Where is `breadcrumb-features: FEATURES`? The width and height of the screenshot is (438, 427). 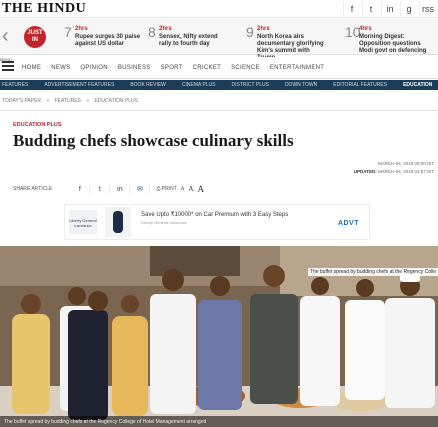 breadcrumb-features: FEATURES is located at coordinates (68, 101).